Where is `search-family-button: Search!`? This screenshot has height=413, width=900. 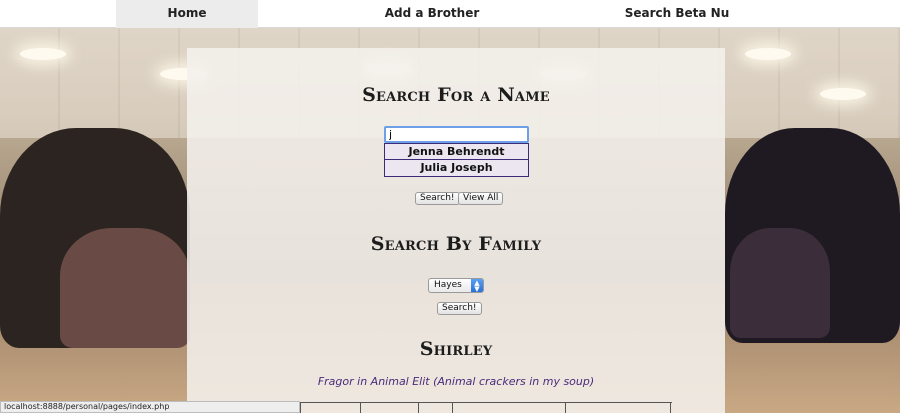 search-family-button: Search! is located at coordinates (459, 308).